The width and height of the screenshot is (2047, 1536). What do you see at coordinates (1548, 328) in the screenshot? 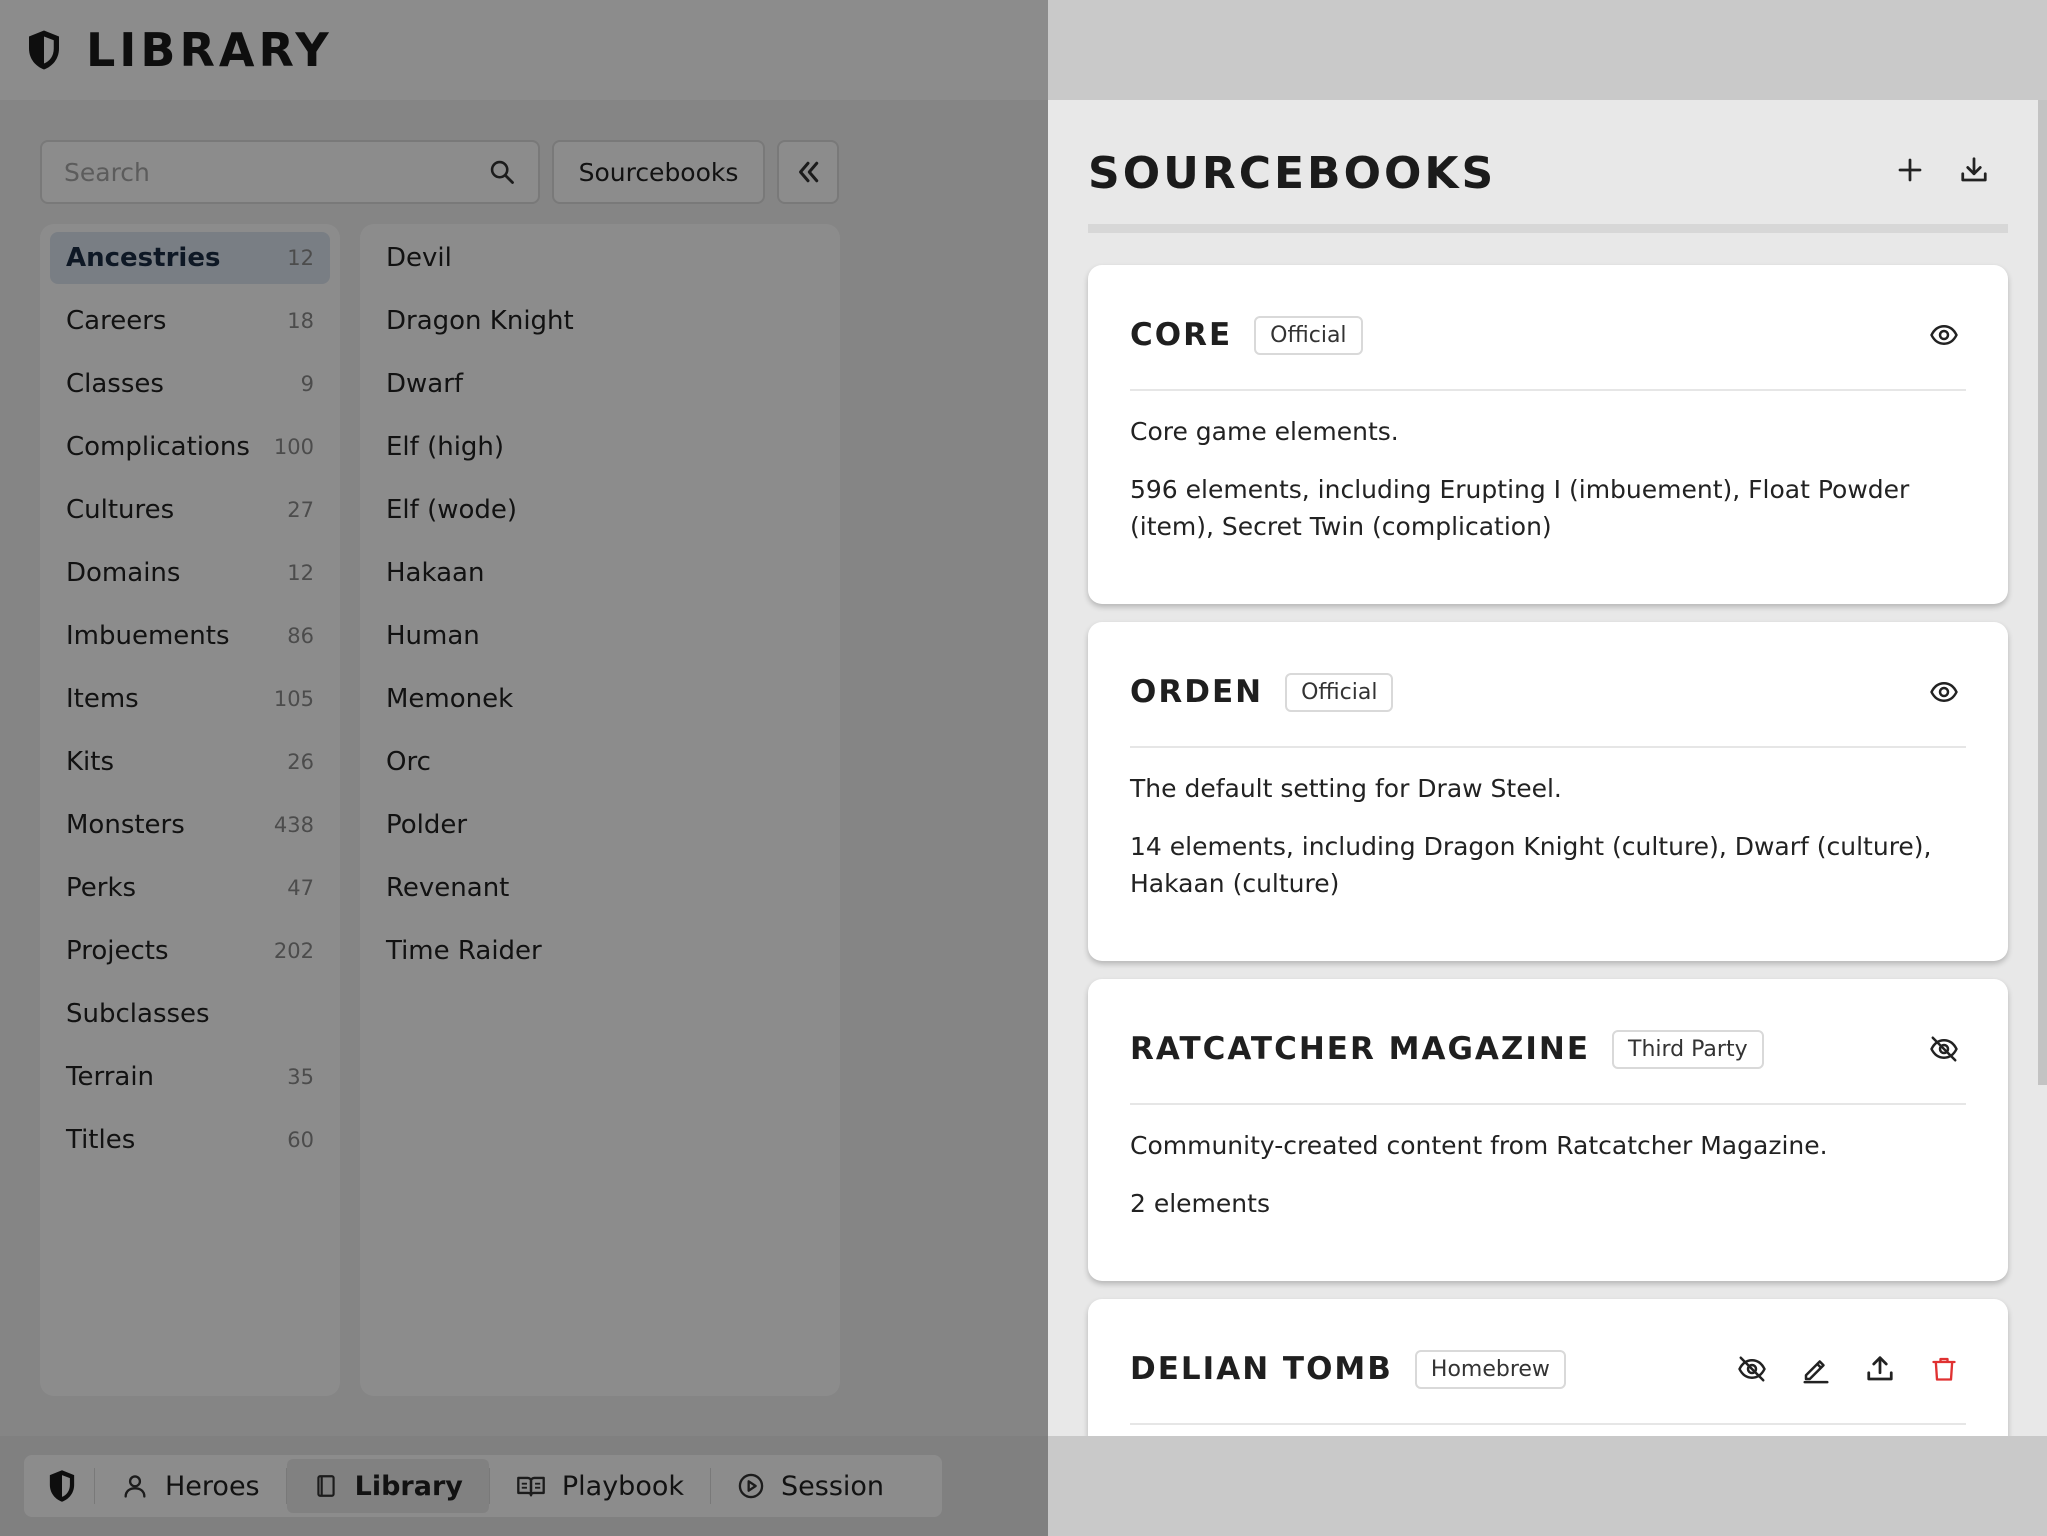
I see `sourcebook-header: CORE Official` at bounding box center [1548, 328].